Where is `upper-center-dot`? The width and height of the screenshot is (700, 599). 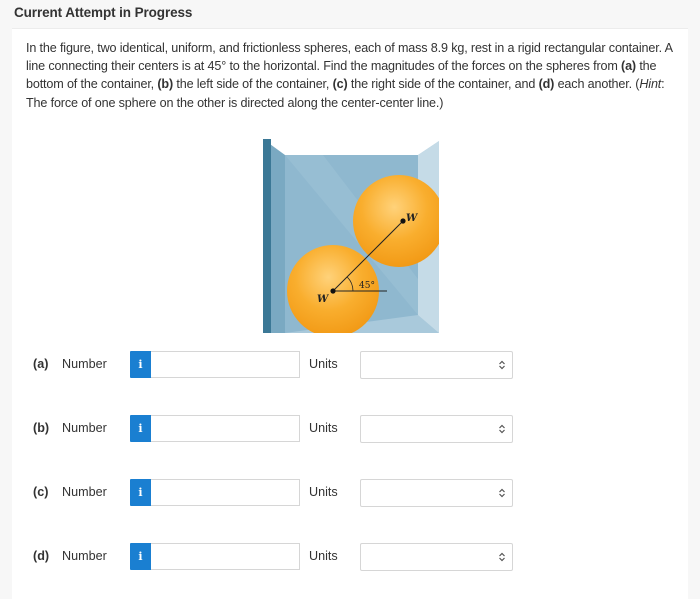
upper-center-dot is located at coordinates (403, 221).